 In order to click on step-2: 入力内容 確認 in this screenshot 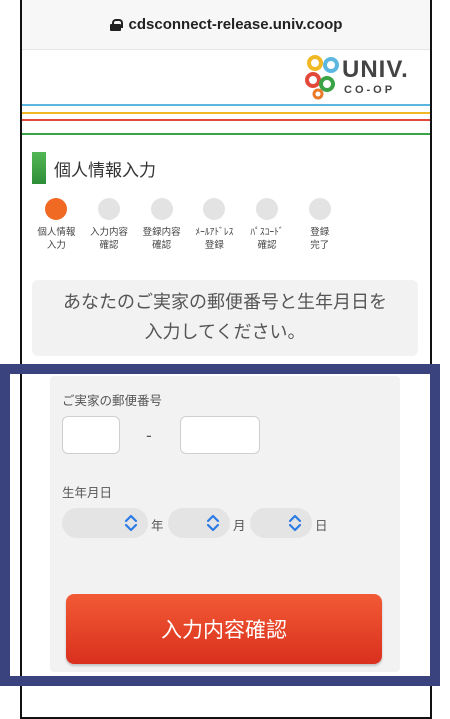, I will do `click(109, 225)`.